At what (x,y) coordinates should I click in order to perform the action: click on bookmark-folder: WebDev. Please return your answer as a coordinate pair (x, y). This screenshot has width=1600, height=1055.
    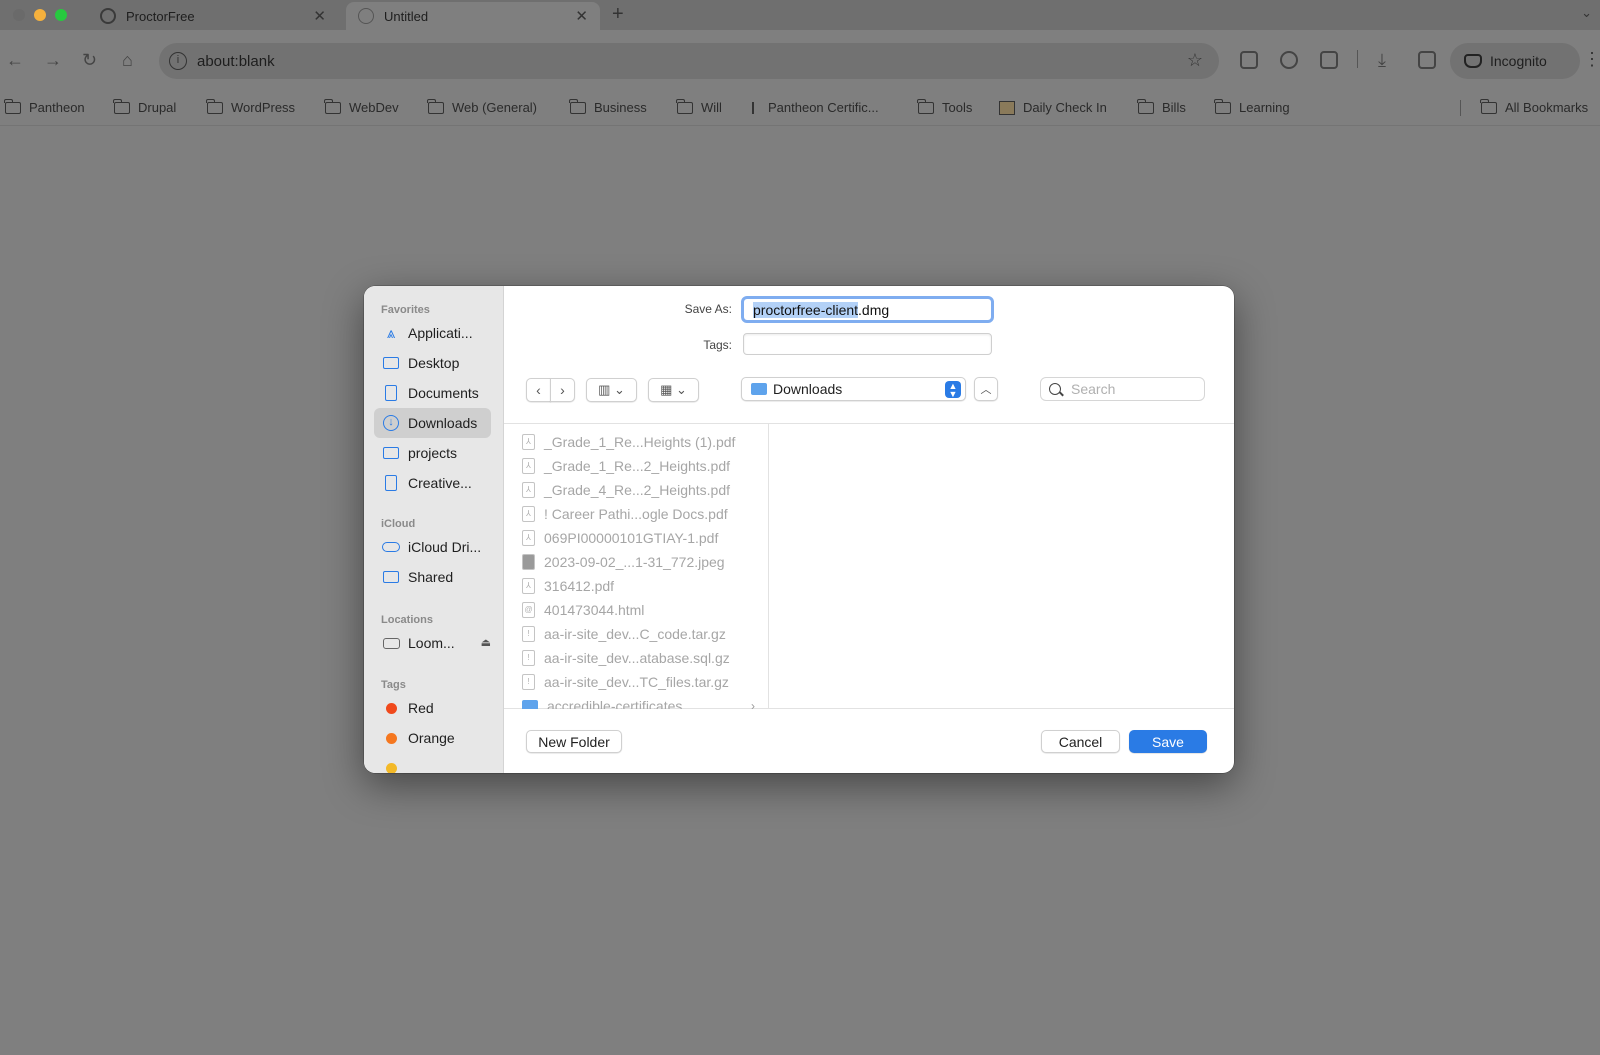
    Looking at the image, I should click on (361, 106).